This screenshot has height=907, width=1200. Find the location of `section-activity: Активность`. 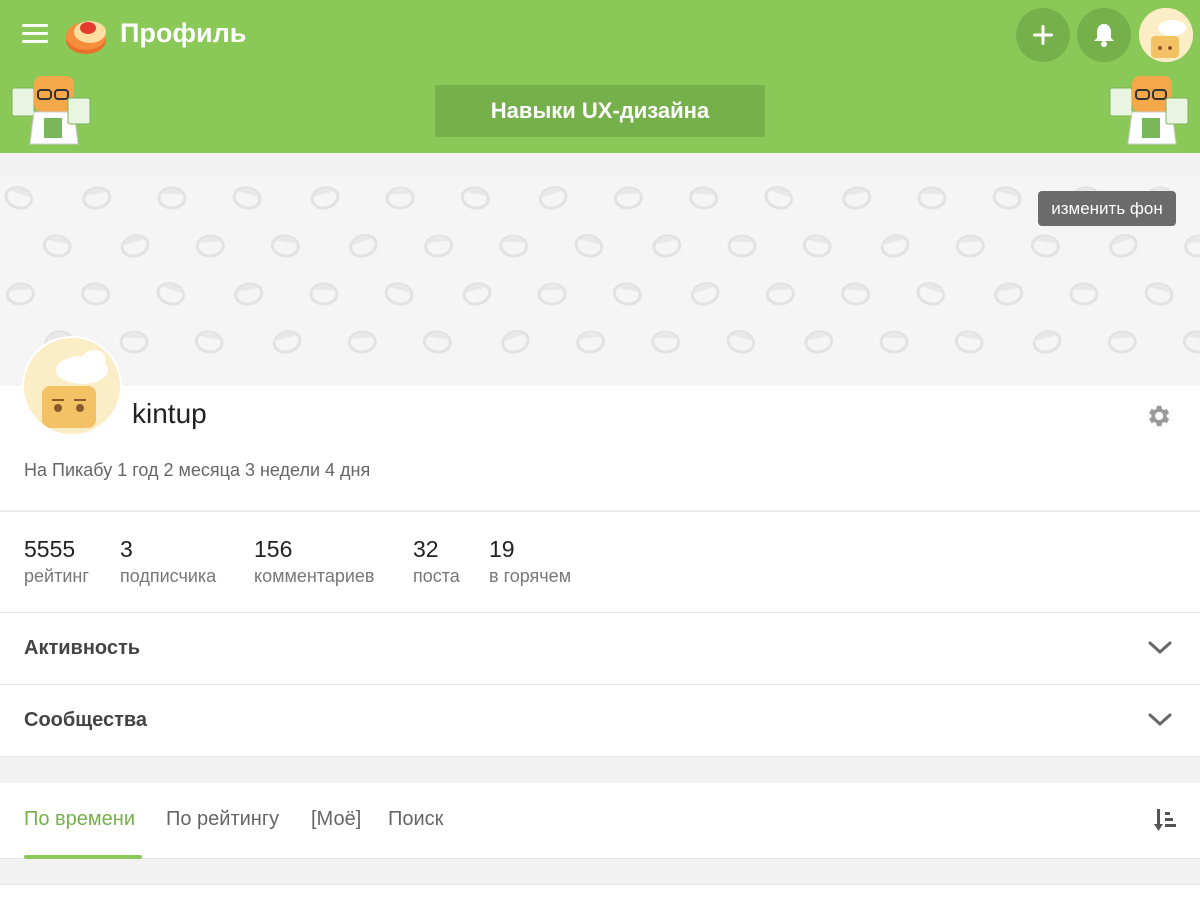

section-activity: Активность is located at coordinates (600, 648).